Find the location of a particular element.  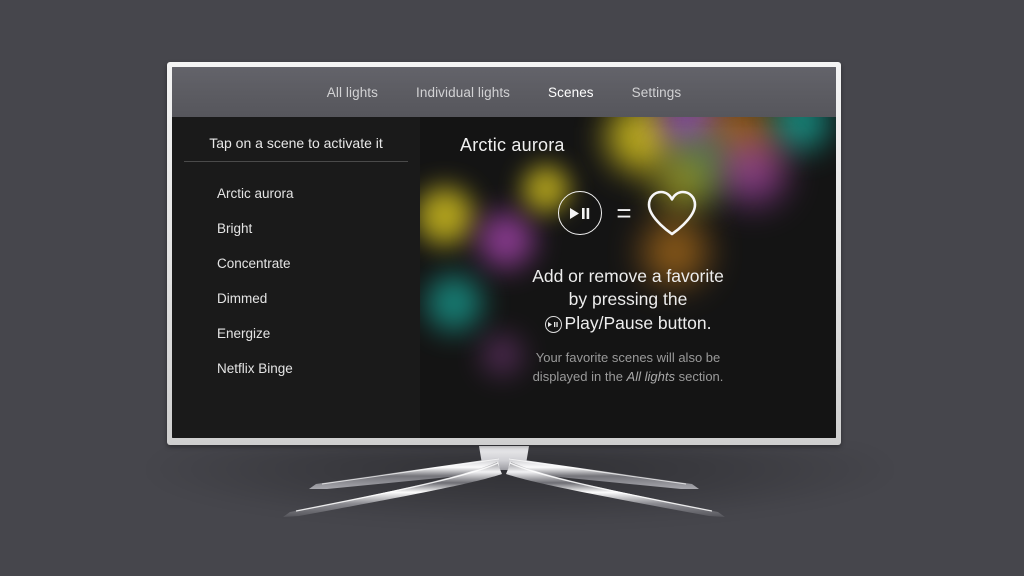

scene-item-netflix-binge: Netflix Binge is located at coordinates (296, 368).